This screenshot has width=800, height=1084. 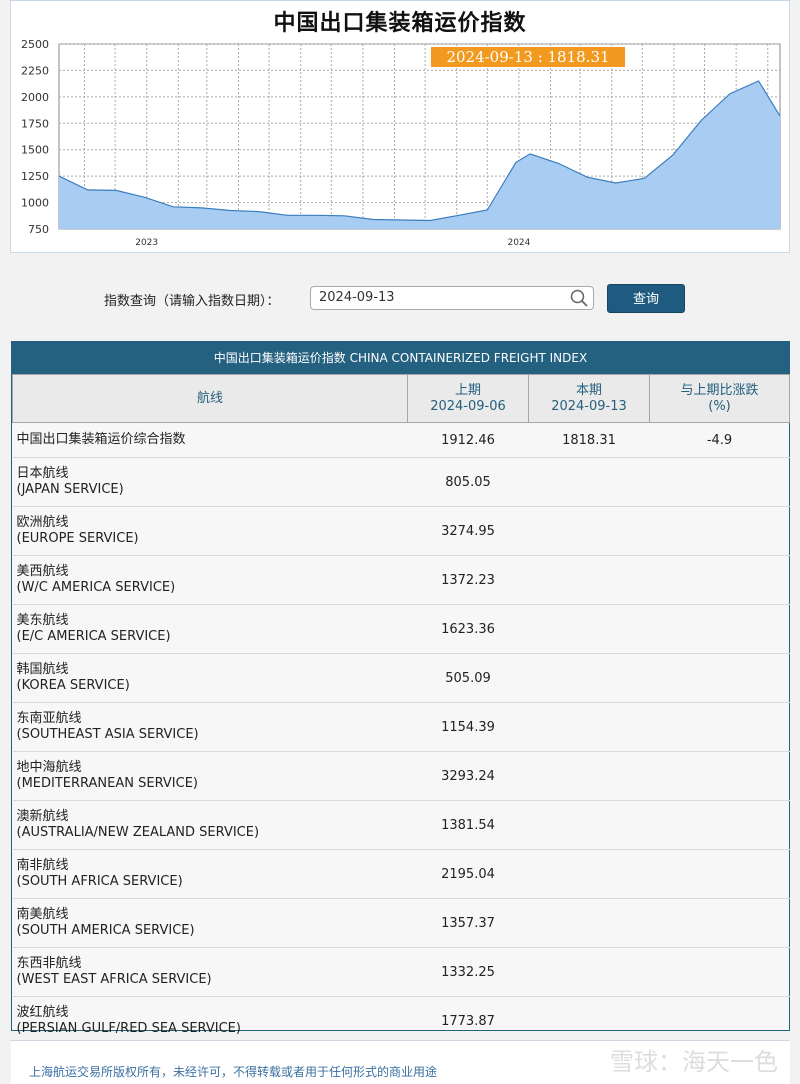 I want to click on route-name-en: (PERSIAN GULF/RED SEA SERVICE), so click(x=212, y=1029).